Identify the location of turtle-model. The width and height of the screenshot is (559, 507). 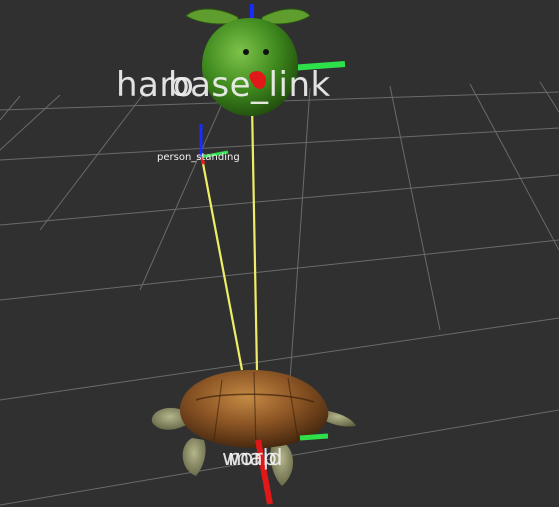
(253, 428).